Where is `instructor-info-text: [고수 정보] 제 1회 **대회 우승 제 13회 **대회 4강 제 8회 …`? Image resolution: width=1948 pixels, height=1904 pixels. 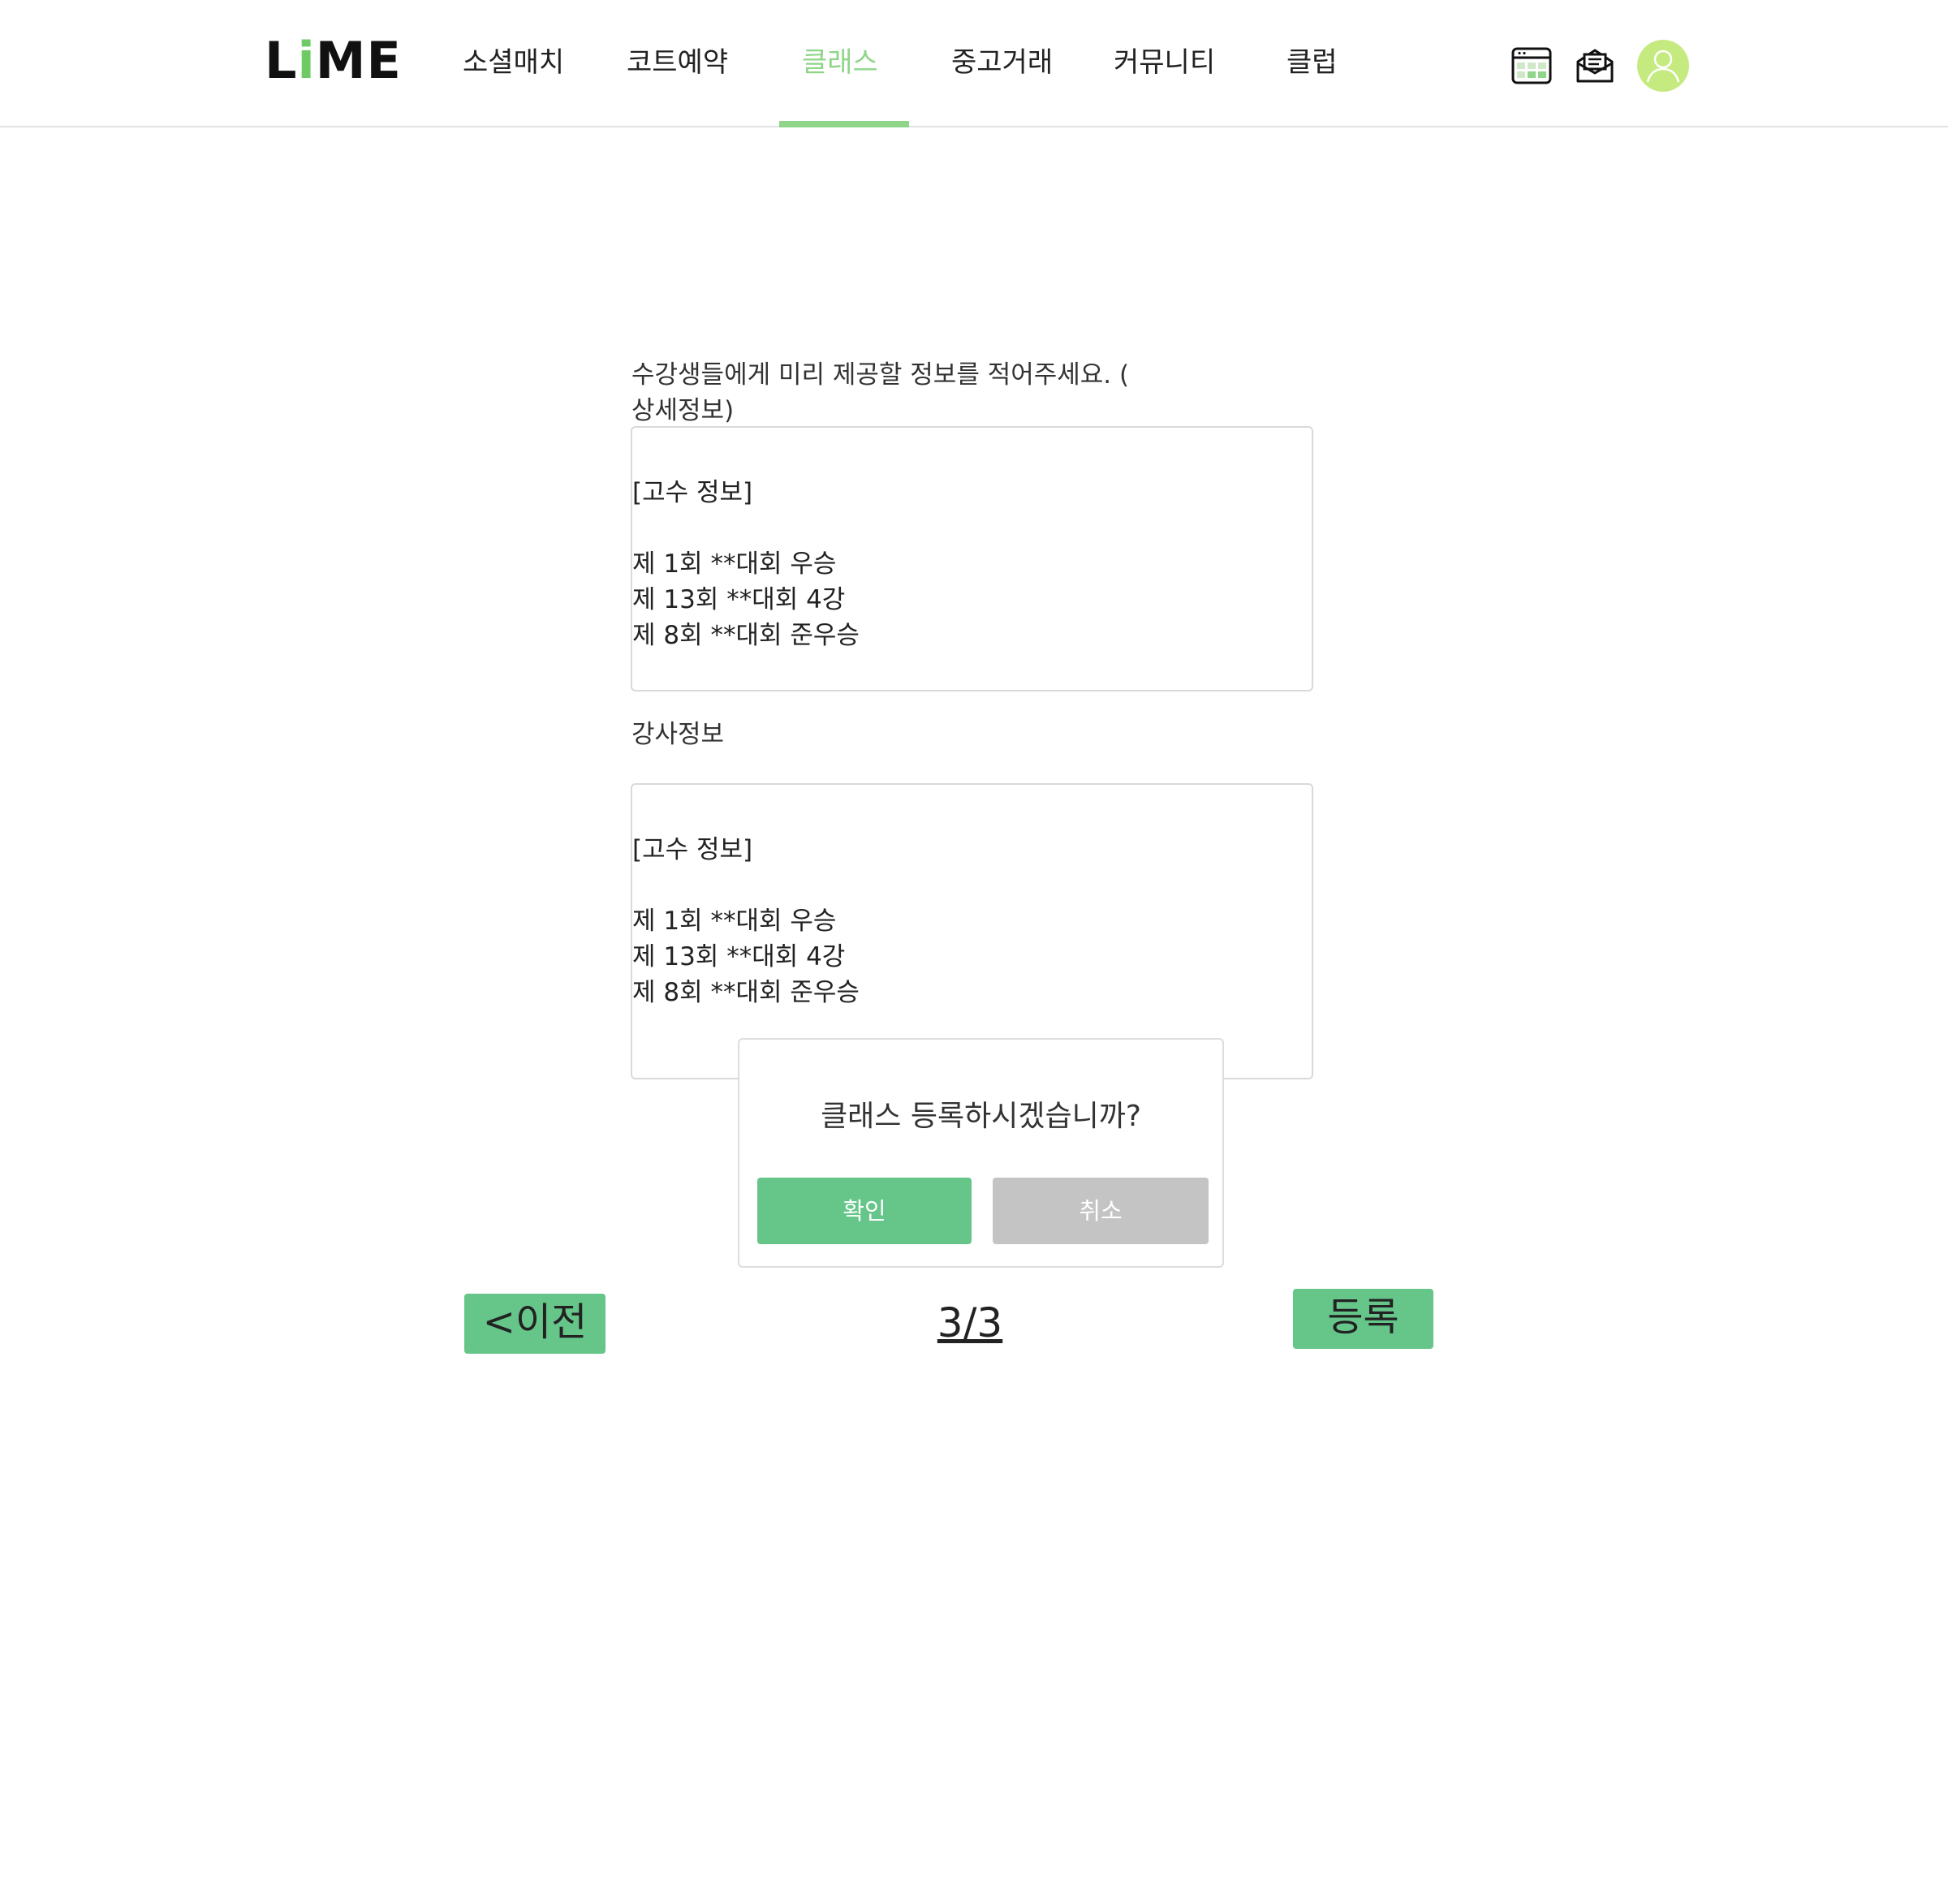
instructor-info-text: [고수 정보] 제 1회 **대회 우승 제 13회 **대회 4강 제 8회 … is located at coordinates (746, 921).